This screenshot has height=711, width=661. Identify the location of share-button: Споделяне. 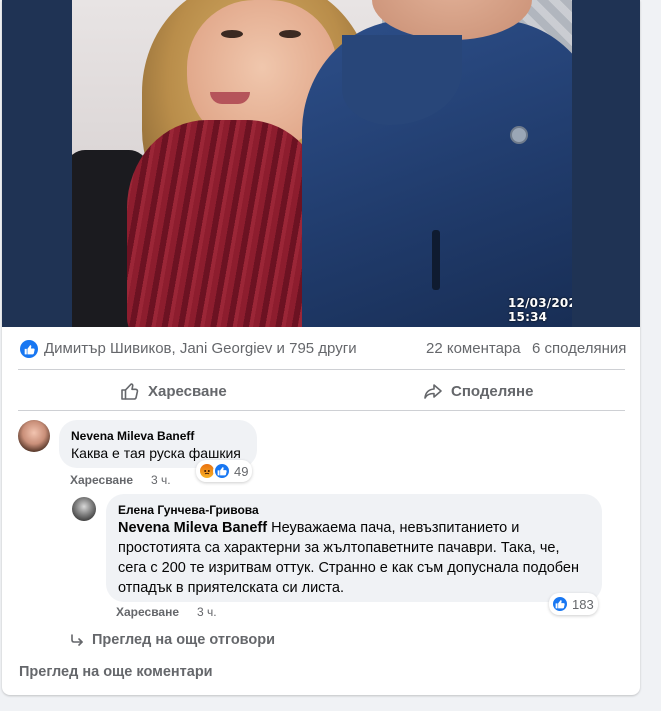
(478, 391).